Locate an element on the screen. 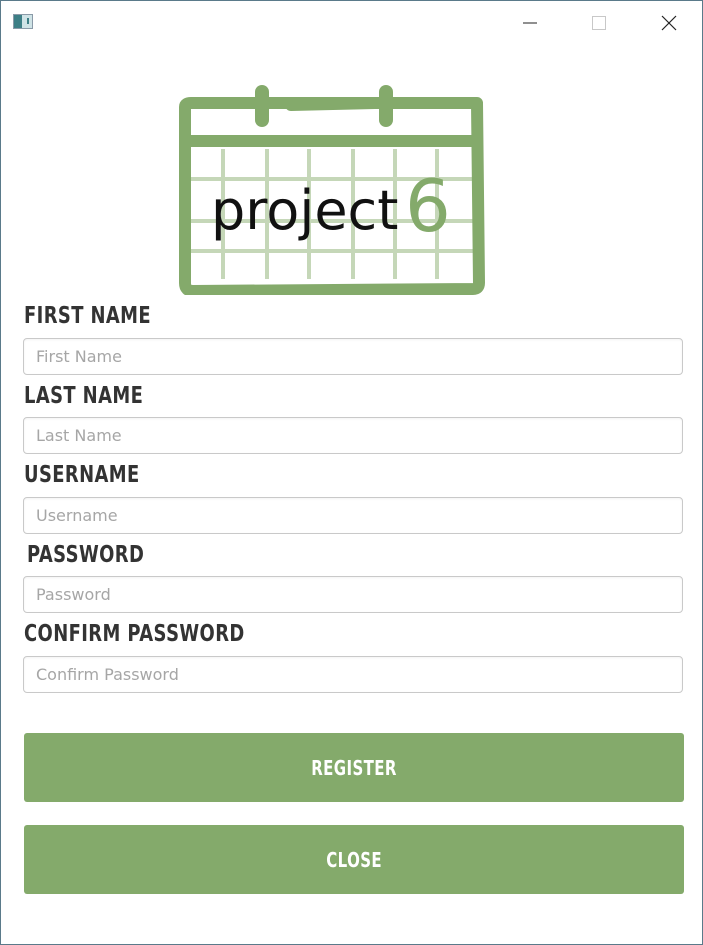  project6-logo: project 6 is located at coordinates (332, 190).